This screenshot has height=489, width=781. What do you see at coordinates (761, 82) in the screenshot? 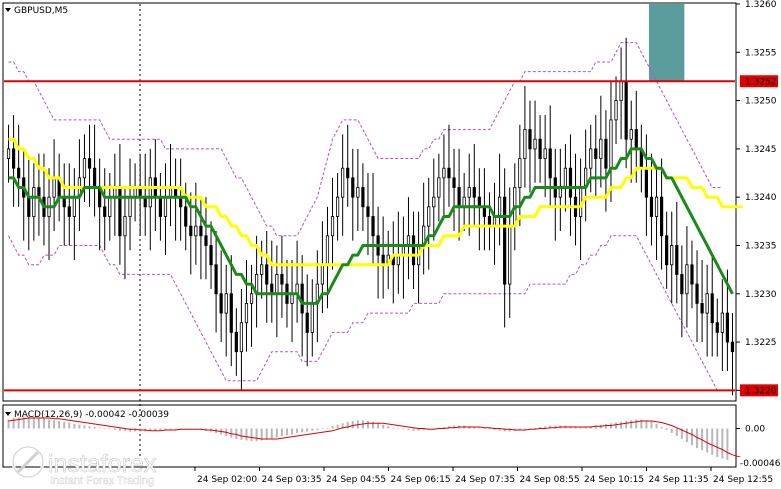
I see `price-tag-label: 1.3252` at bounding box center [761, 82].